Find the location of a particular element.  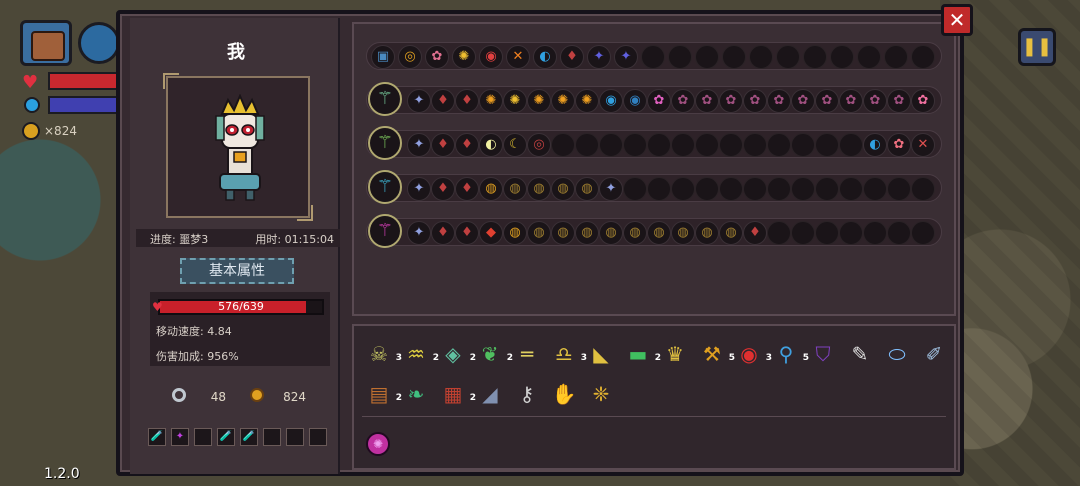

bell-icon: ♎ 3 is located at coordinates (568, 355).